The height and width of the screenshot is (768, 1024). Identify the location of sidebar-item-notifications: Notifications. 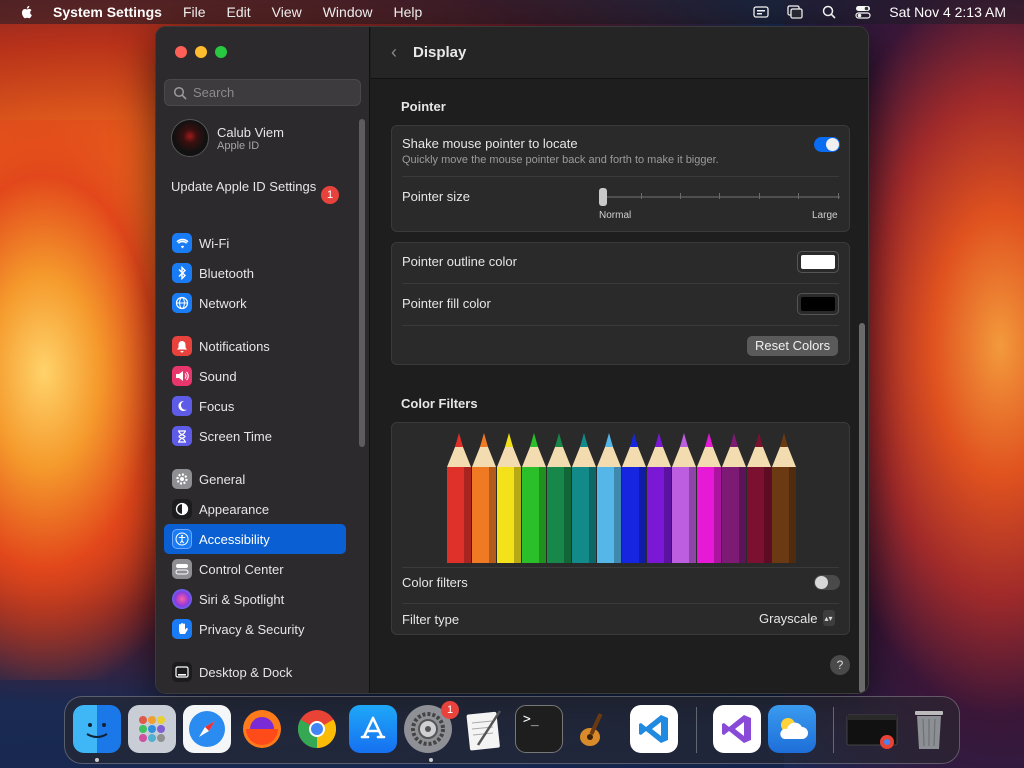
(255, 346).